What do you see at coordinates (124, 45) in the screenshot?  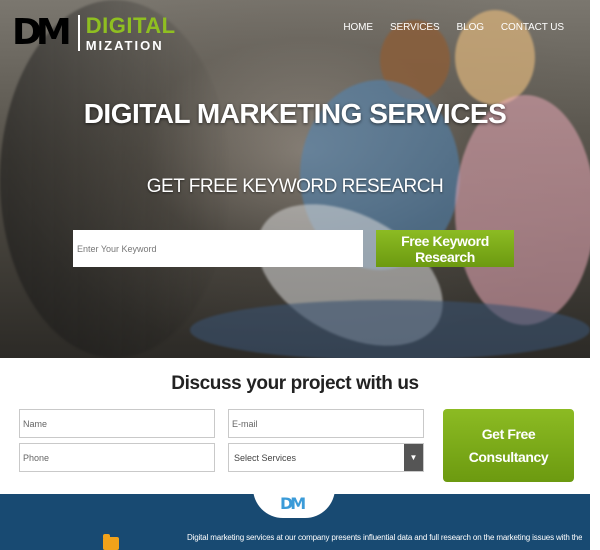 I see `logo-word-mization: MIZATION` at bounding box center [124, 45].